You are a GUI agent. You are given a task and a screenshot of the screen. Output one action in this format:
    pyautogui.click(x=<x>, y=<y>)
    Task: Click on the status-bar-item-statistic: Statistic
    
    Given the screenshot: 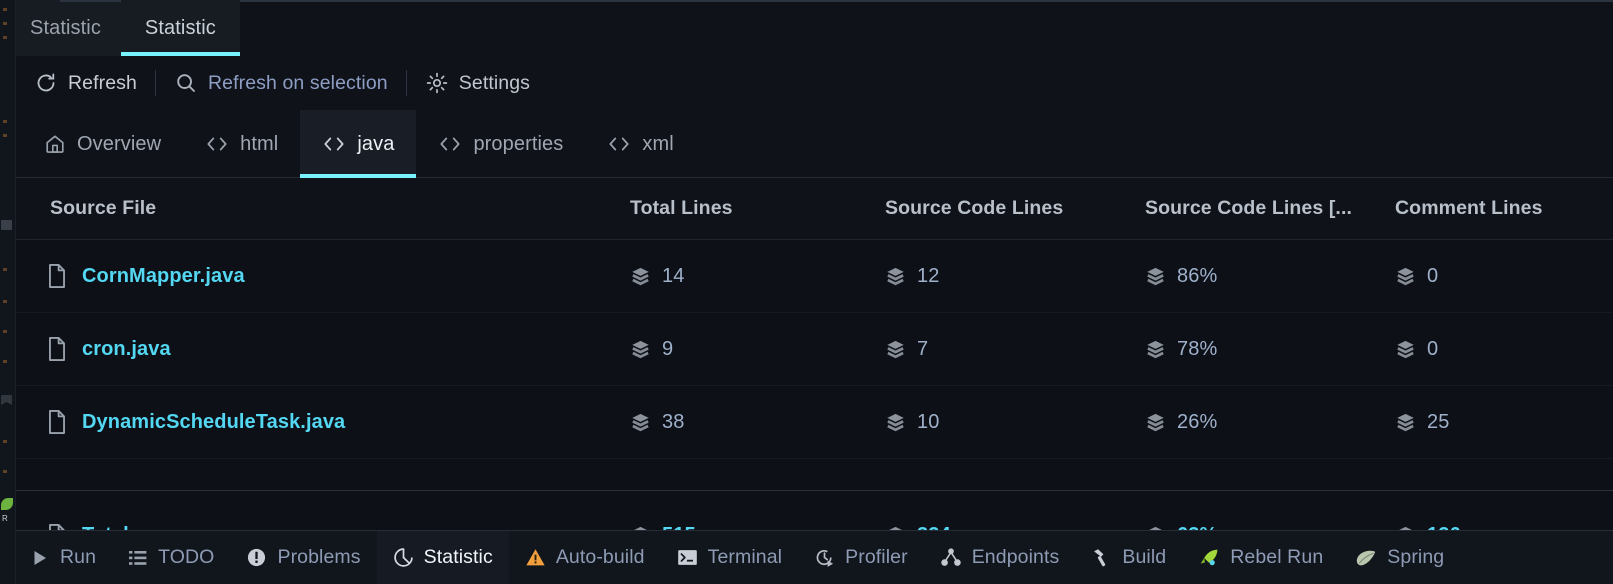 What is the action you would take?
    pyautogui.click(x=442, y=557)
    